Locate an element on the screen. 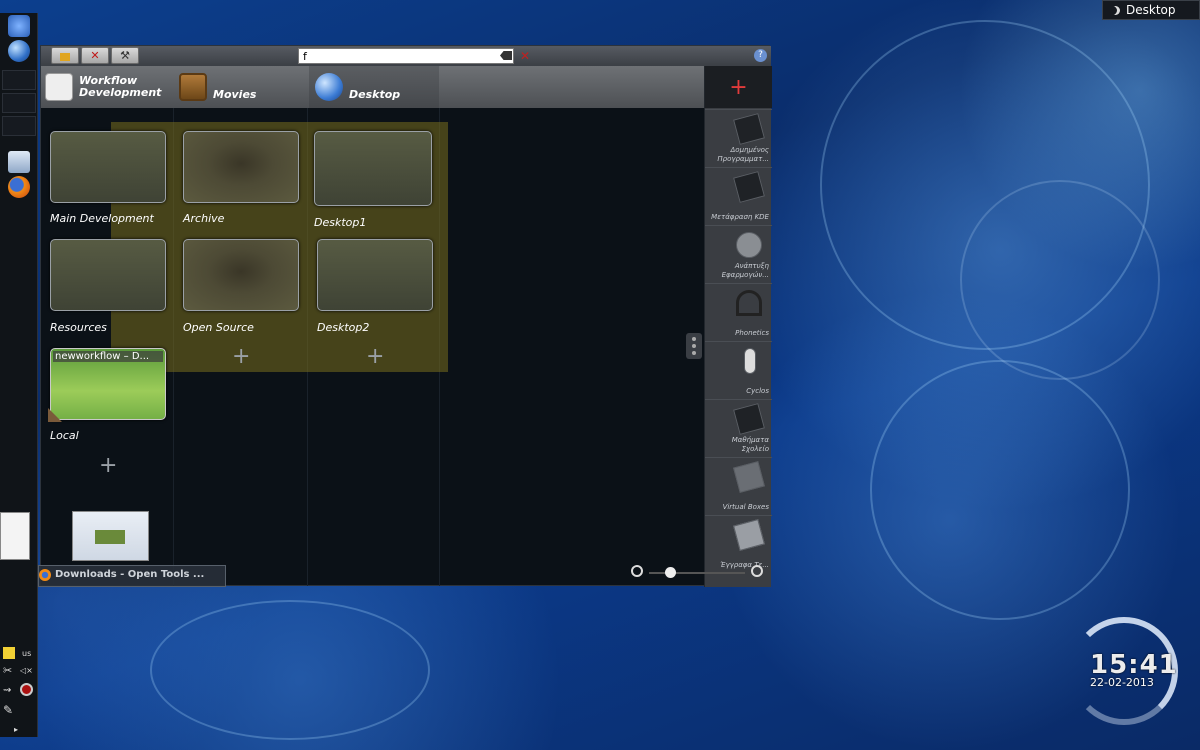  dock-item-label: Phonetics is located at coordinates (752, 333).